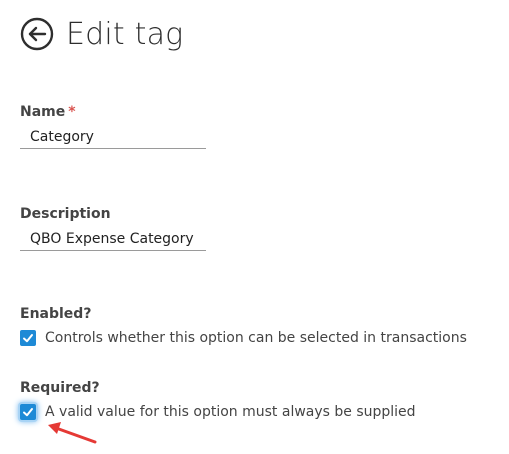 This screenshot has height=454, width=509. What do you see at coordinates (56, 314) in the screenshot?
I see `enabled-label: Enabled?` at bounding box center [56, 314].